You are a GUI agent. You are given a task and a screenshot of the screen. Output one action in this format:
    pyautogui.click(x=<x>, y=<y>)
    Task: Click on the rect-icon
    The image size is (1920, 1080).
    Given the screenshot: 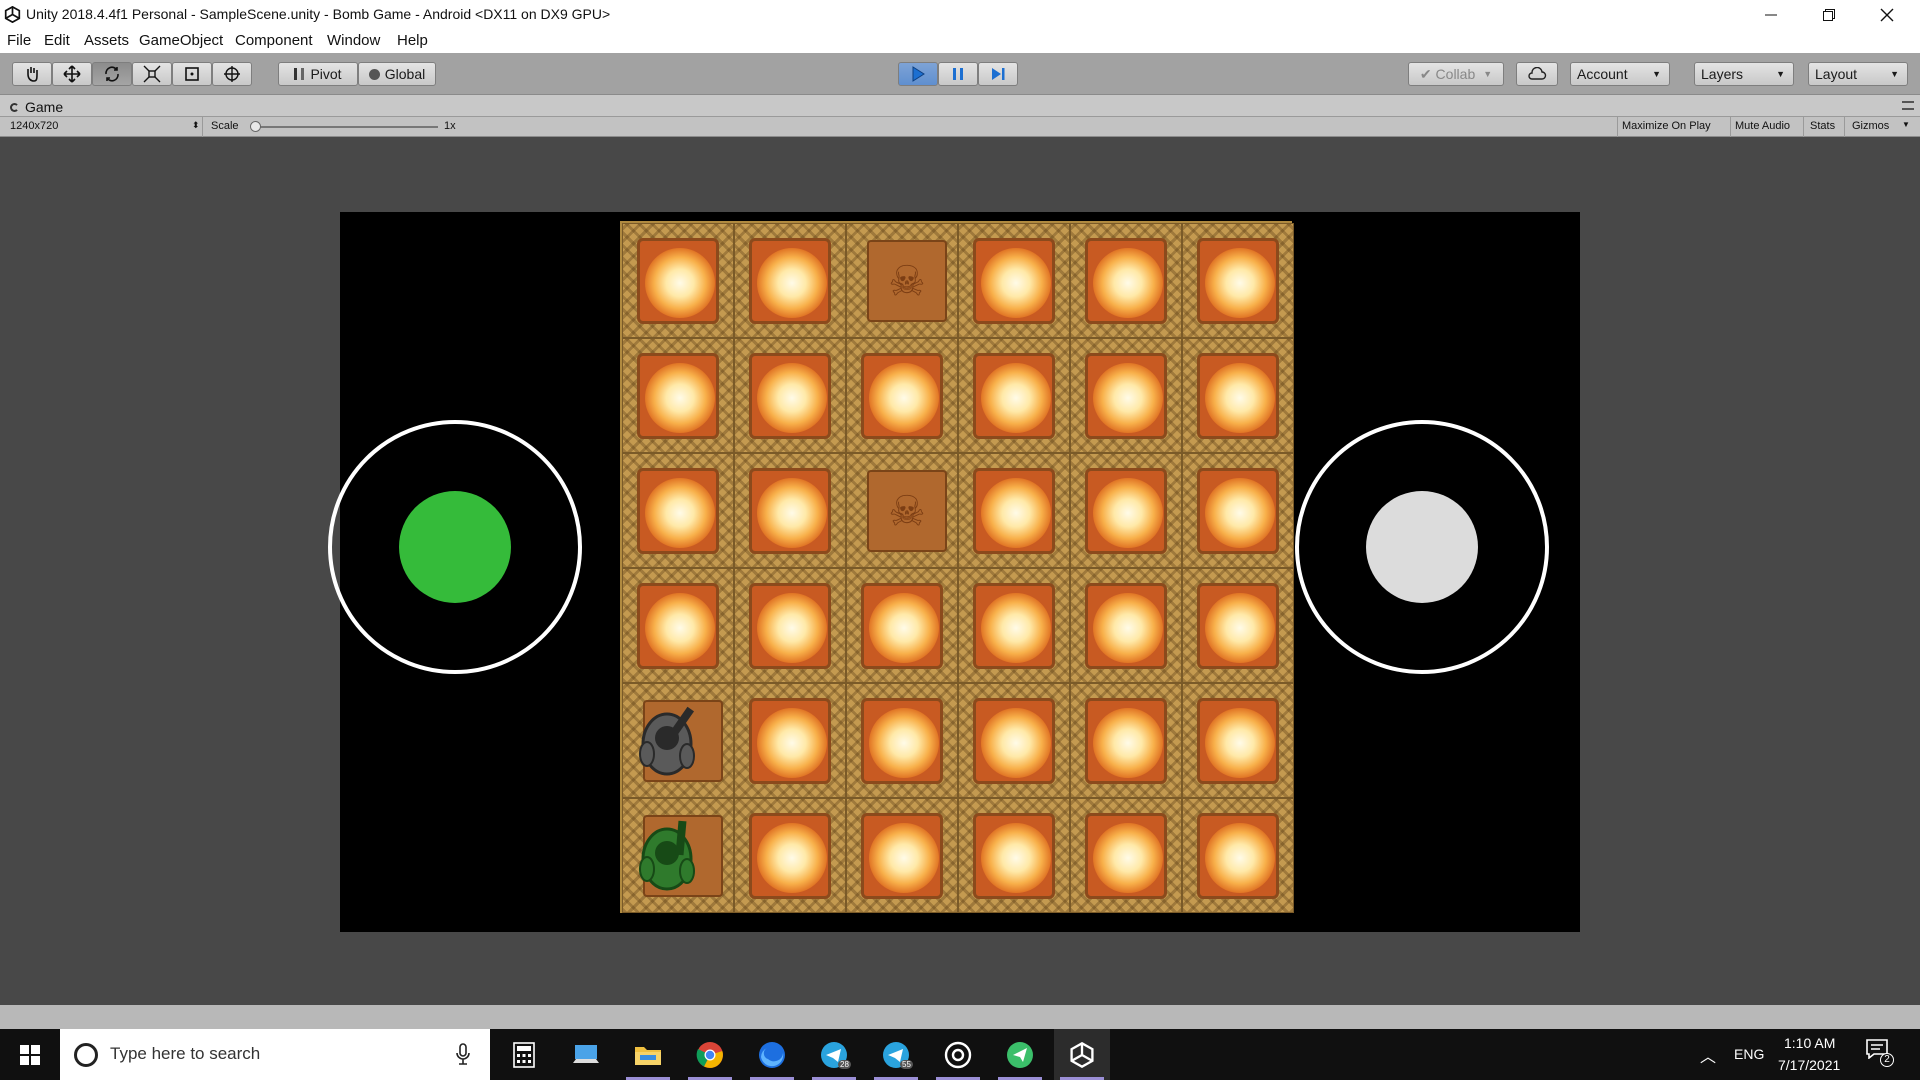 What is the action you would take?
    pyautogui.click(x=192, y=74)
    